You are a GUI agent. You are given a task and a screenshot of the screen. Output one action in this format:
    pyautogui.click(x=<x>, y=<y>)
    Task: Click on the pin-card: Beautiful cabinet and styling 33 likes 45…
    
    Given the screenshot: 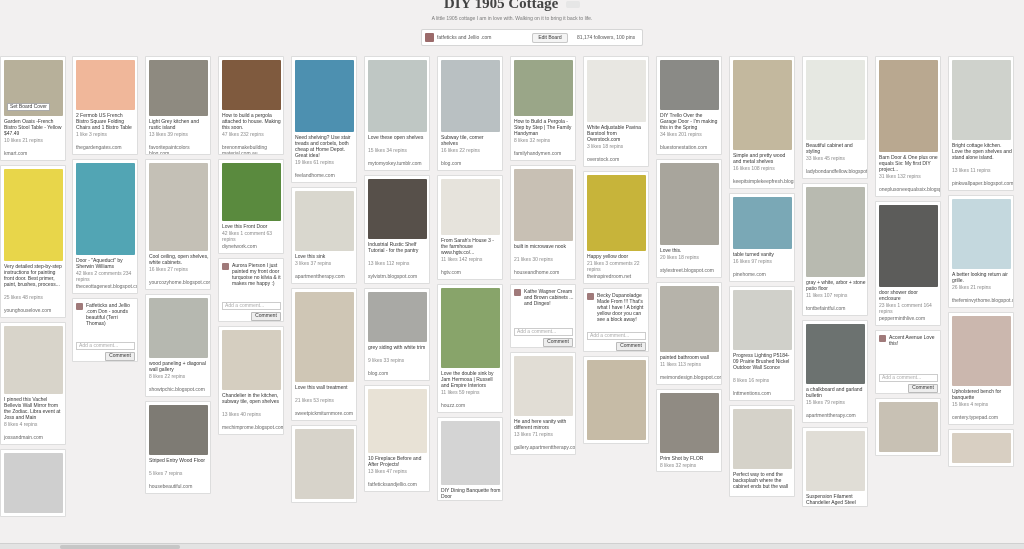 What is the action you would take?
    pyautogui.click(x=835, y=117)
    